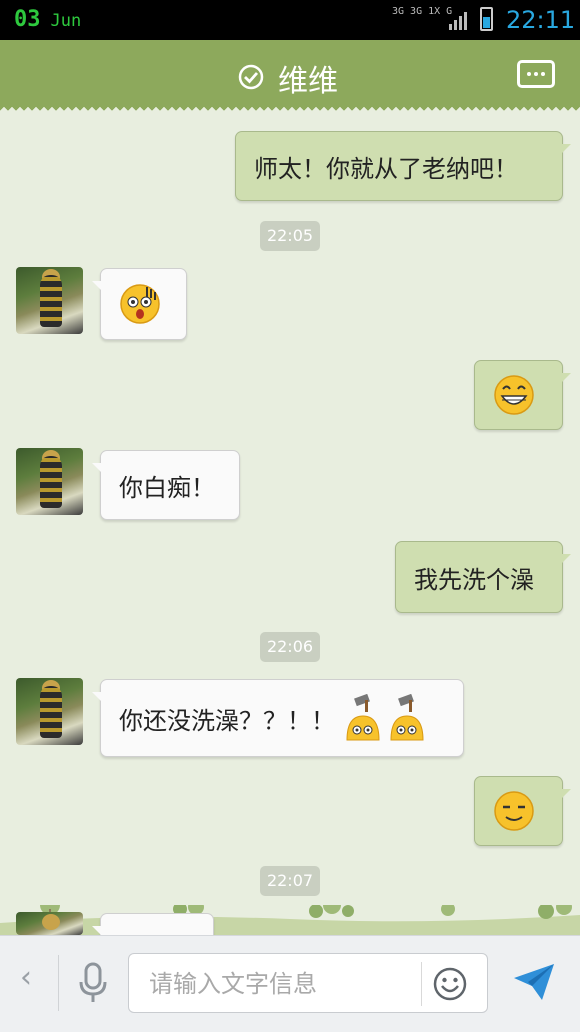  I want to click on chat-title: 维维, so click(308, 81).